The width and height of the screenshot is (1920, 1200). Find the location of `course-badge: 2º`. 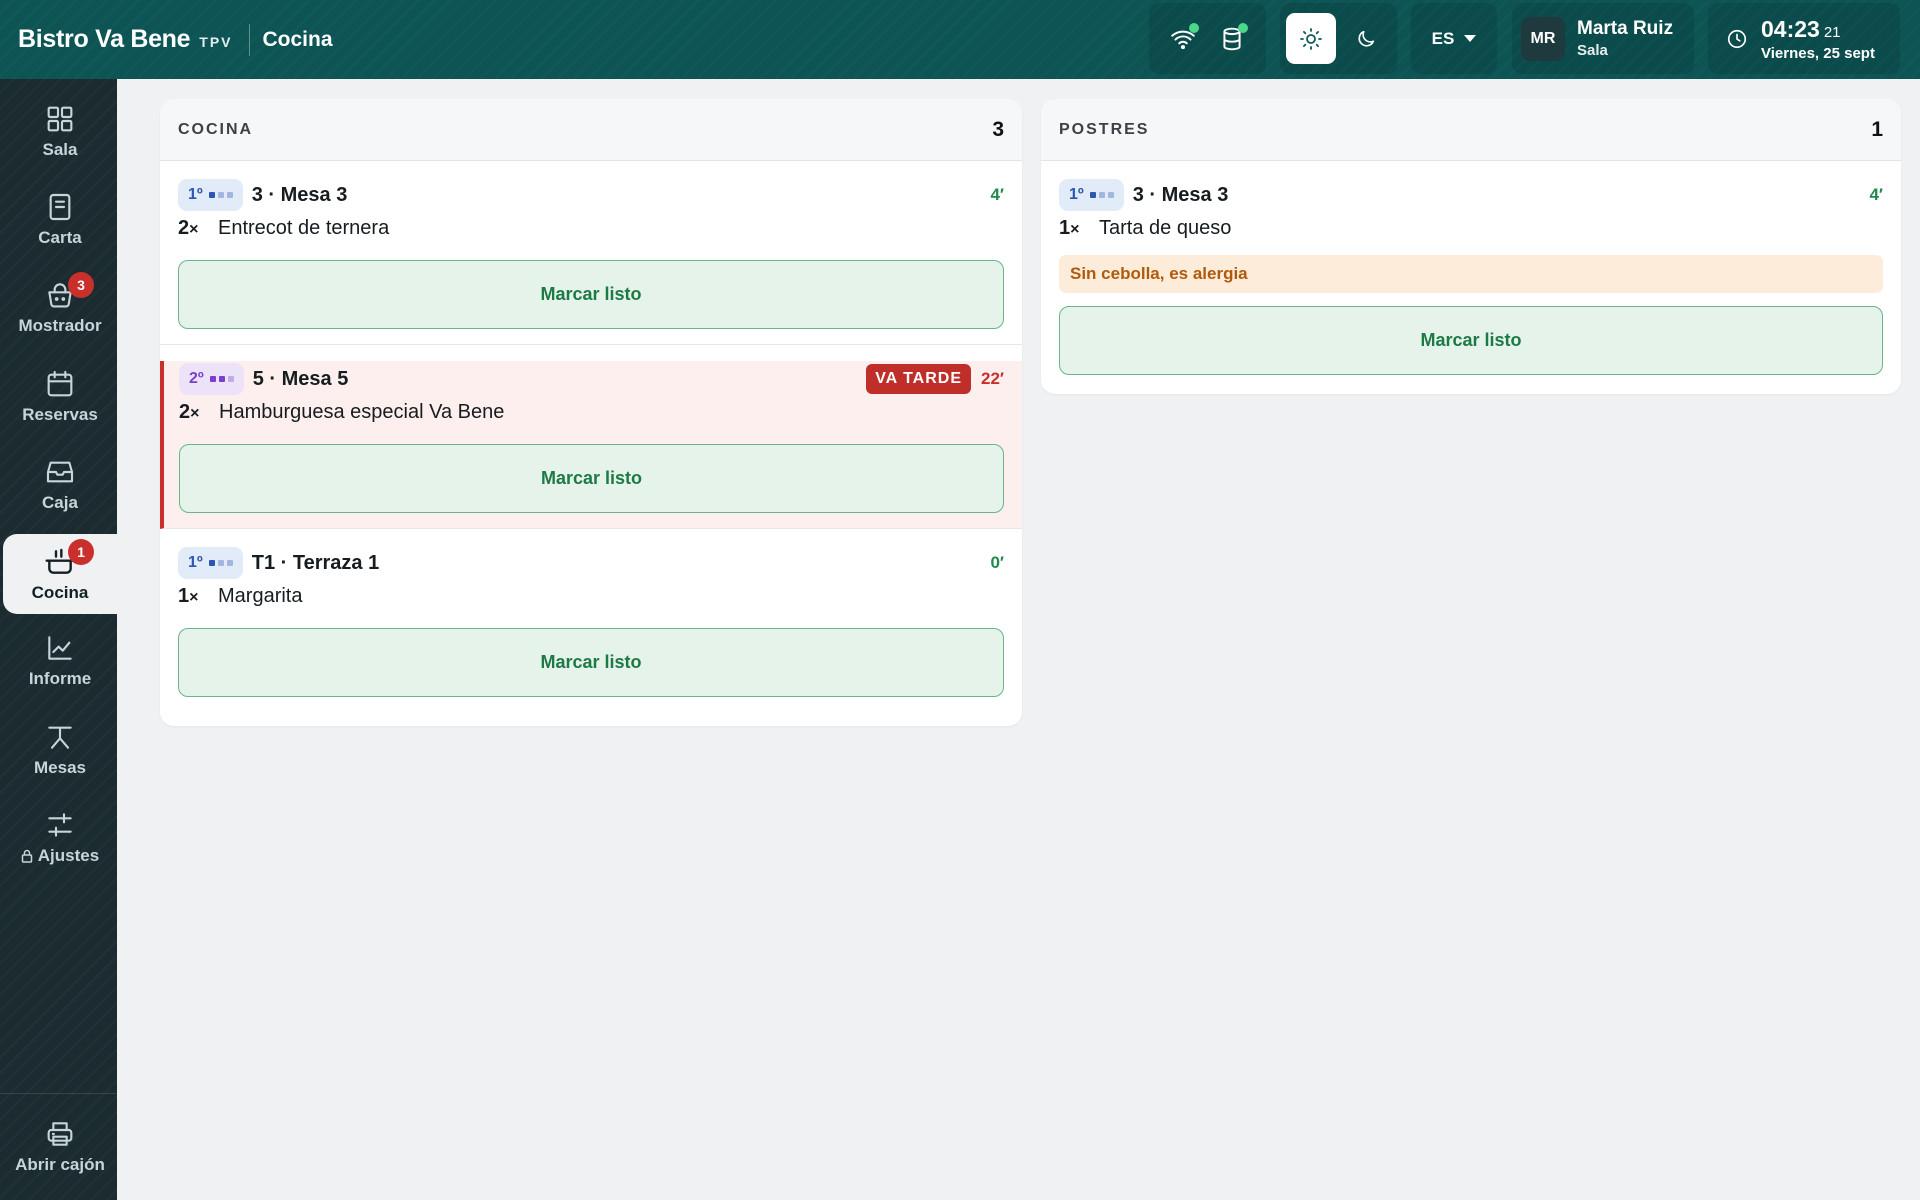

course-badge: 2º is located at coordinates (211, 379).